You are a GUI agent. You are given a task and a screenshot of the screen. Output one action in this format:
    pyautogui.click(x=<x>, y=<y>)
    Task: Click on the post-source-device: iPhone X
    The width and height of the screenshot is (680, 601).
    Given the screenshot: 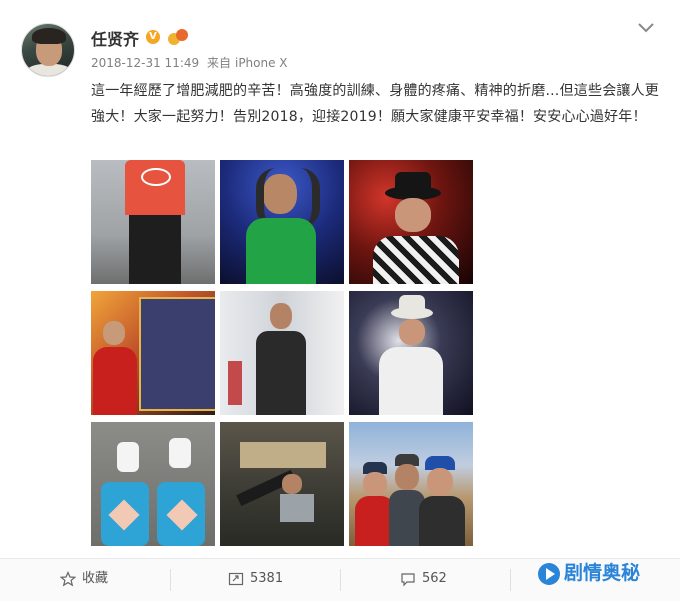 What is the action you would take?
    pyautogui.click(x=261, y=63)
    